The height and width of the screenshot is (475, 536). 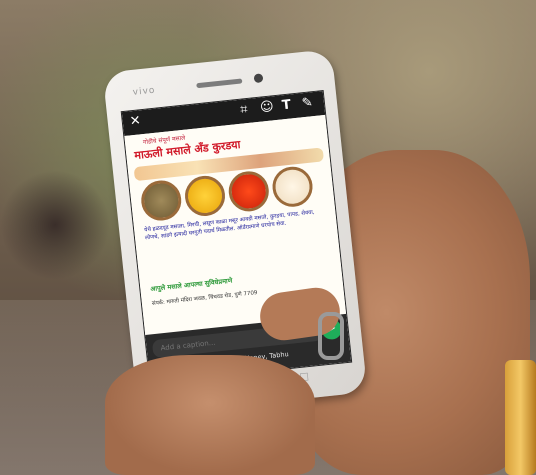 I want to click on poster-phone: 7709, so click(x=250, y=294).